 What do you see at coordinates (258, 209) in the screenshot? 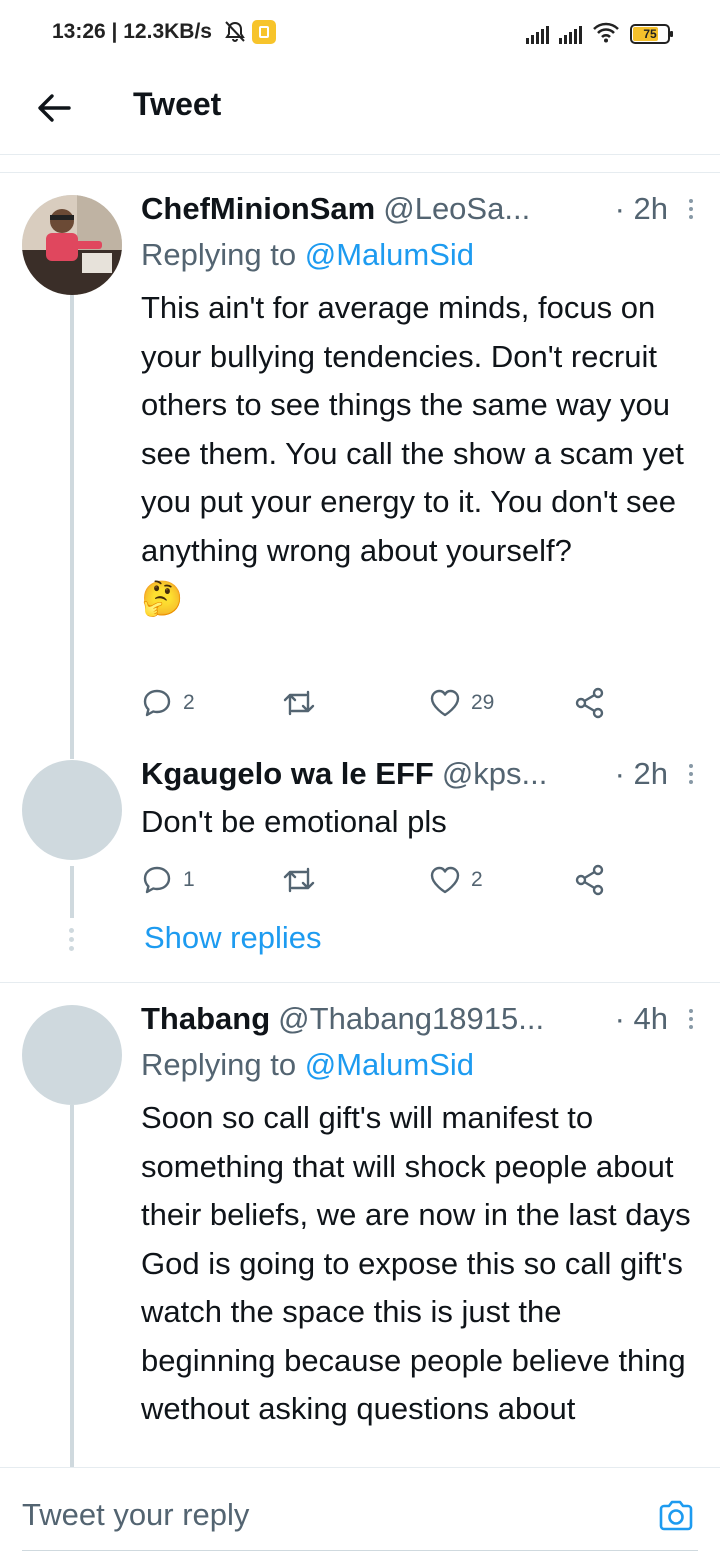
I see `display-name: ChefMinionSam` at bounding box center [258, 209].